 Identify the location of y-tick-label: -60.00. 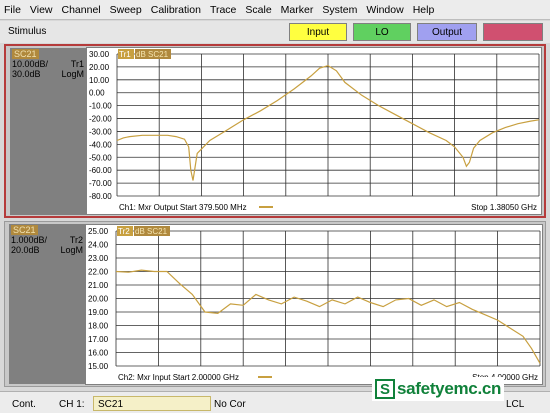
(100, 170).